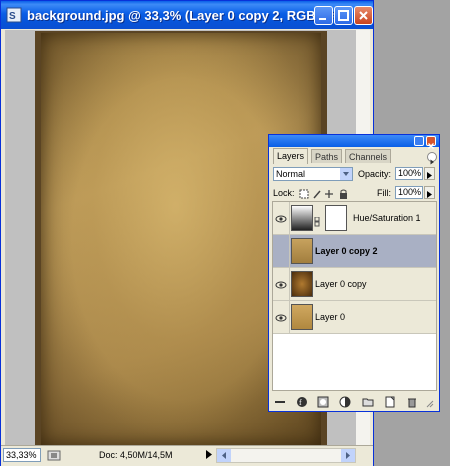 The height and width of the screenshot is (466, 450). Describe the element at coordinates (409, 192) in the screenshot. I see `fill-field: 100%` at that location.